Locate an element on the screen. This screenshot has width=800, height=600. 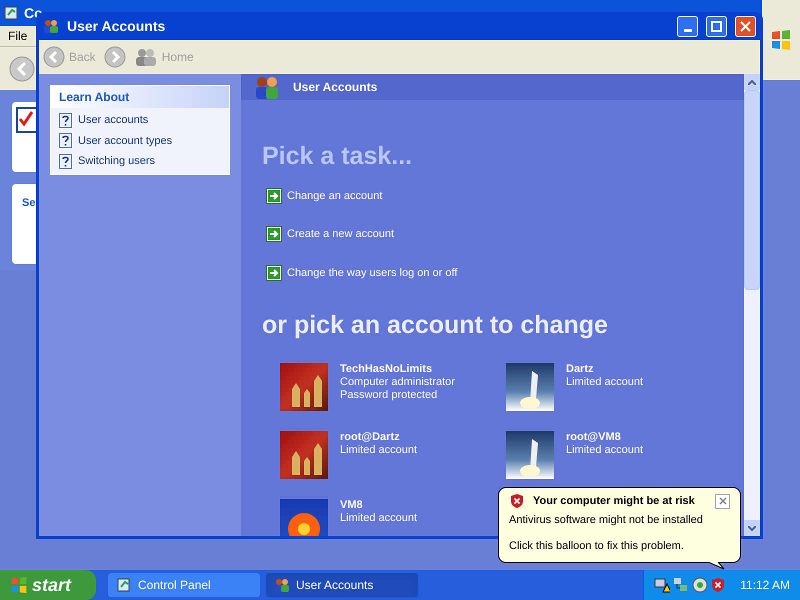
up-caret-icon is located at coordinates (752, 82).